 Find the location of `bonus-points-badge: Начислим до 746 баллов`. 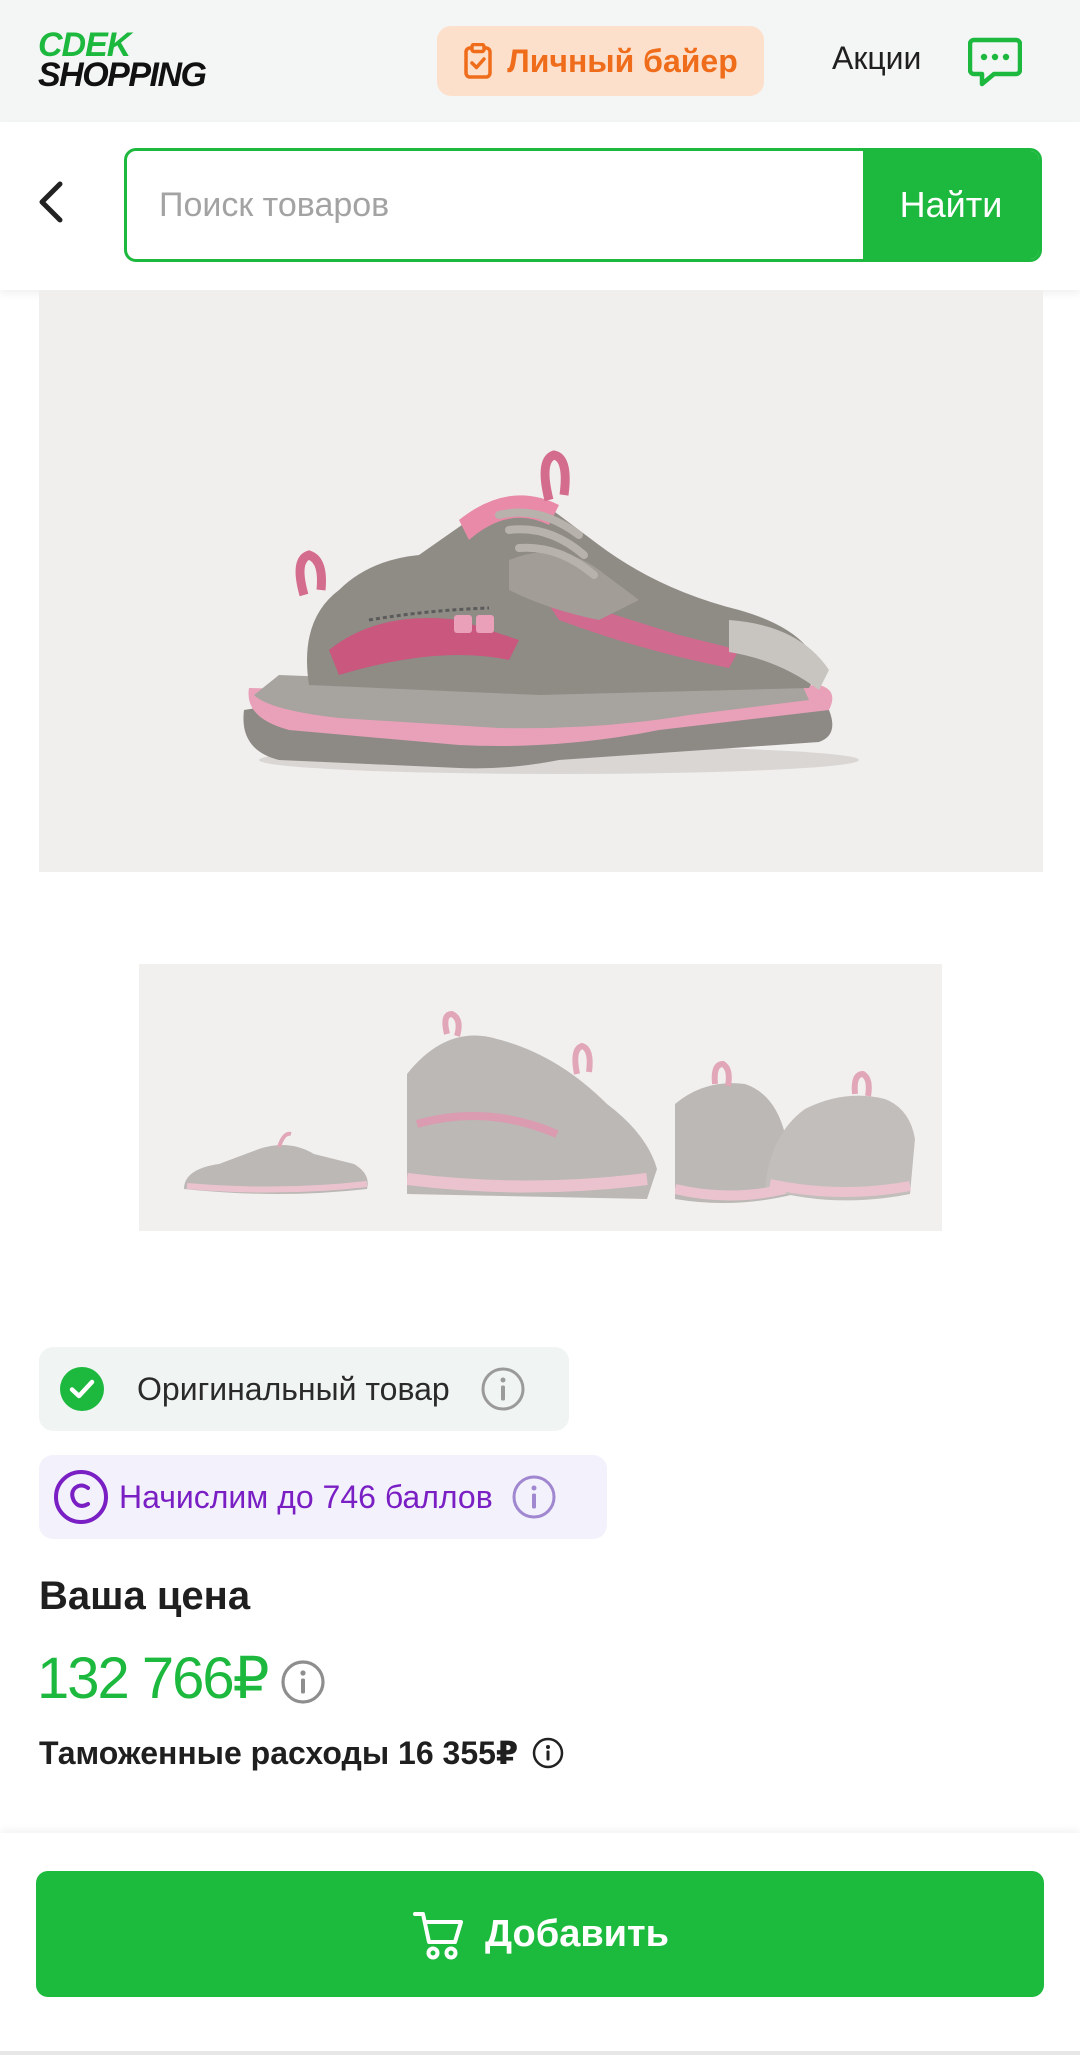

bonus-points-badge: Начислим до 746 баллов is located at coordinates (323, 1497).